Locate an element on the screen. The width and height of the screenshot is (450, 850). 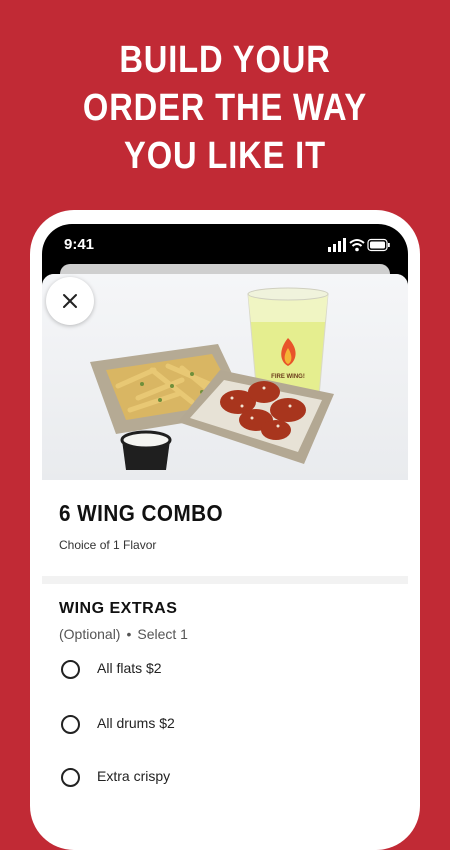
option-label: All drums $2 is located at coordinates (136, 723).